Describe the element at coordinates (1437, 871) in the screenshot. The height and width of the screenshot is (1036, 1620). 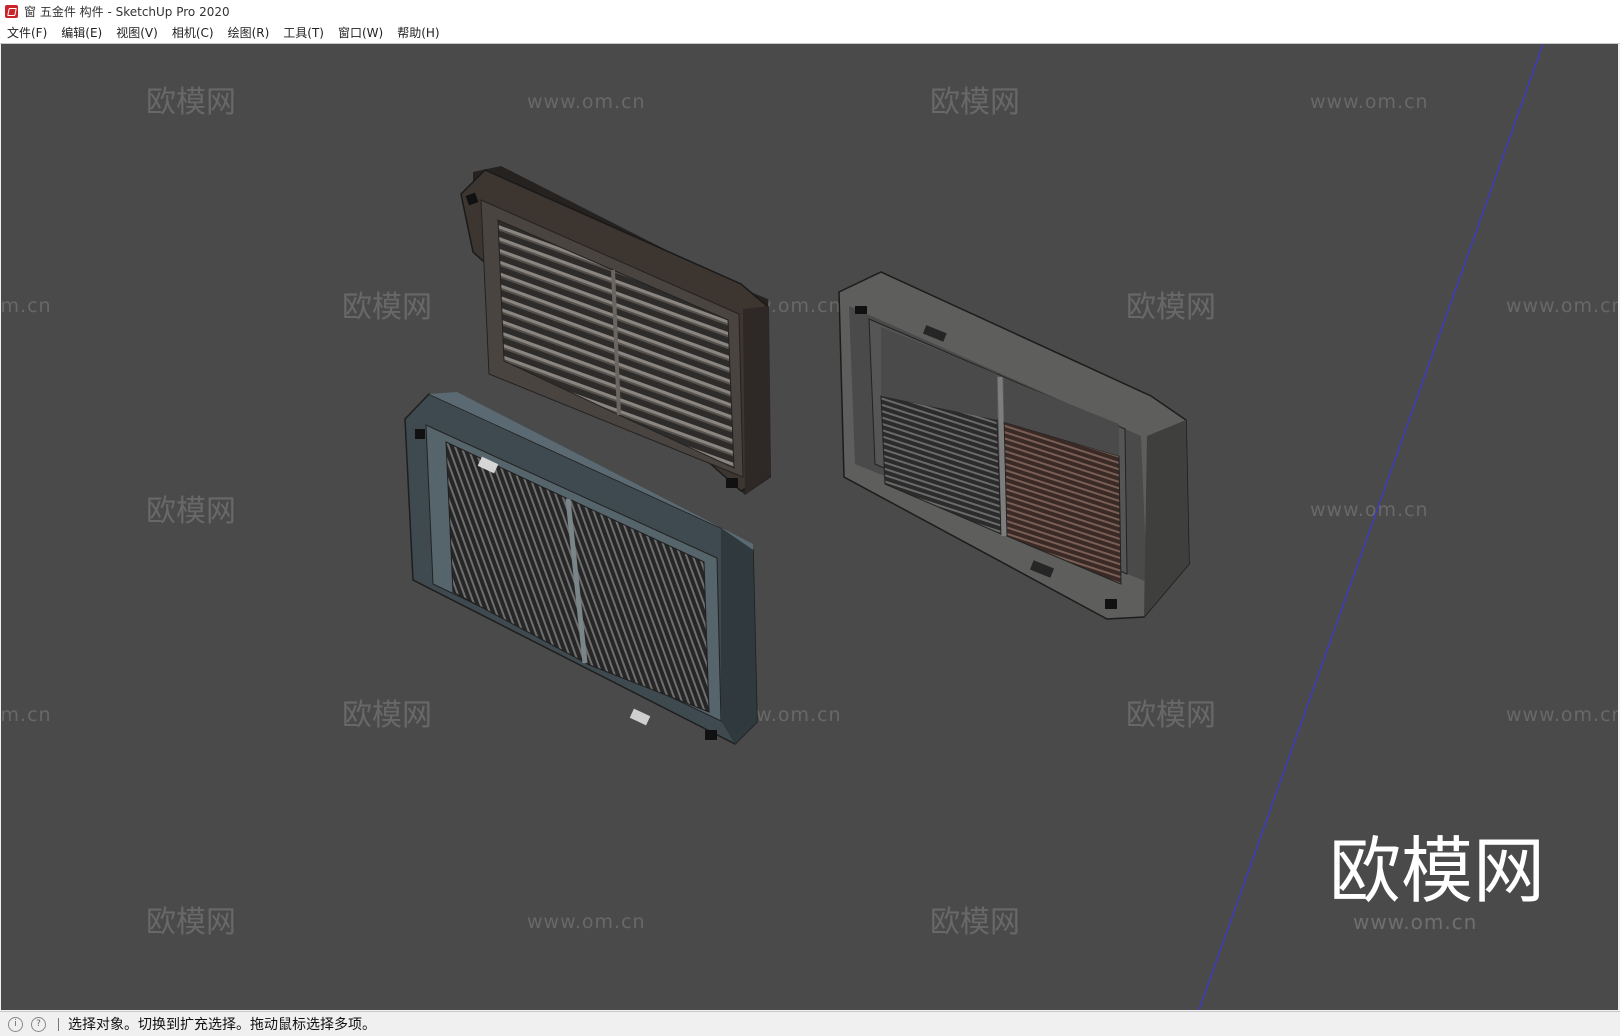
I see `omn-logo-text: 欧模网` at that location.